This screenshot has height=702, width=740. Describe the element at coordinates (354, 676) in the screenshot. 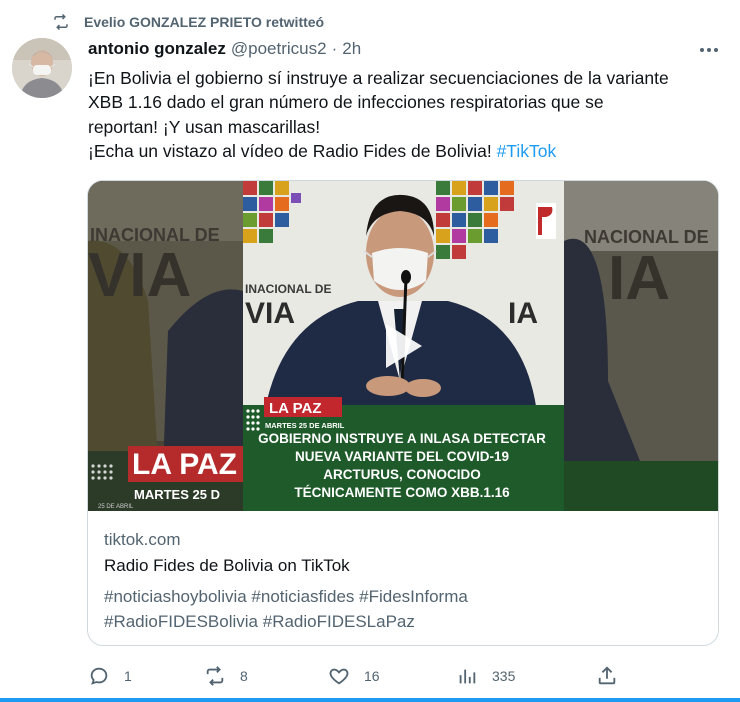

I see `like-button: 16` at that location.